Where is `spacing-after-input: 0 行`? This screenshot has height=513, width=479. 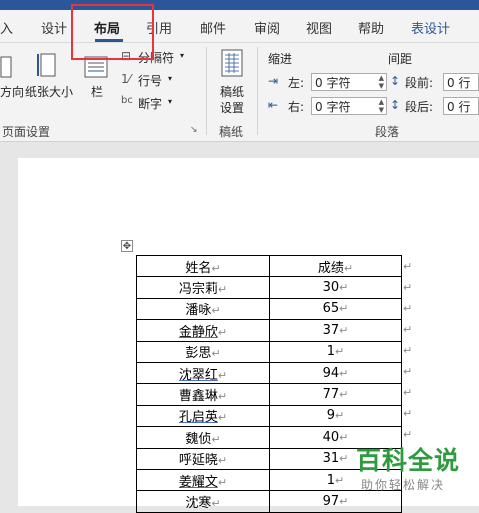 spacing-after-input: 0 行 is located at coordinates (461, 106).